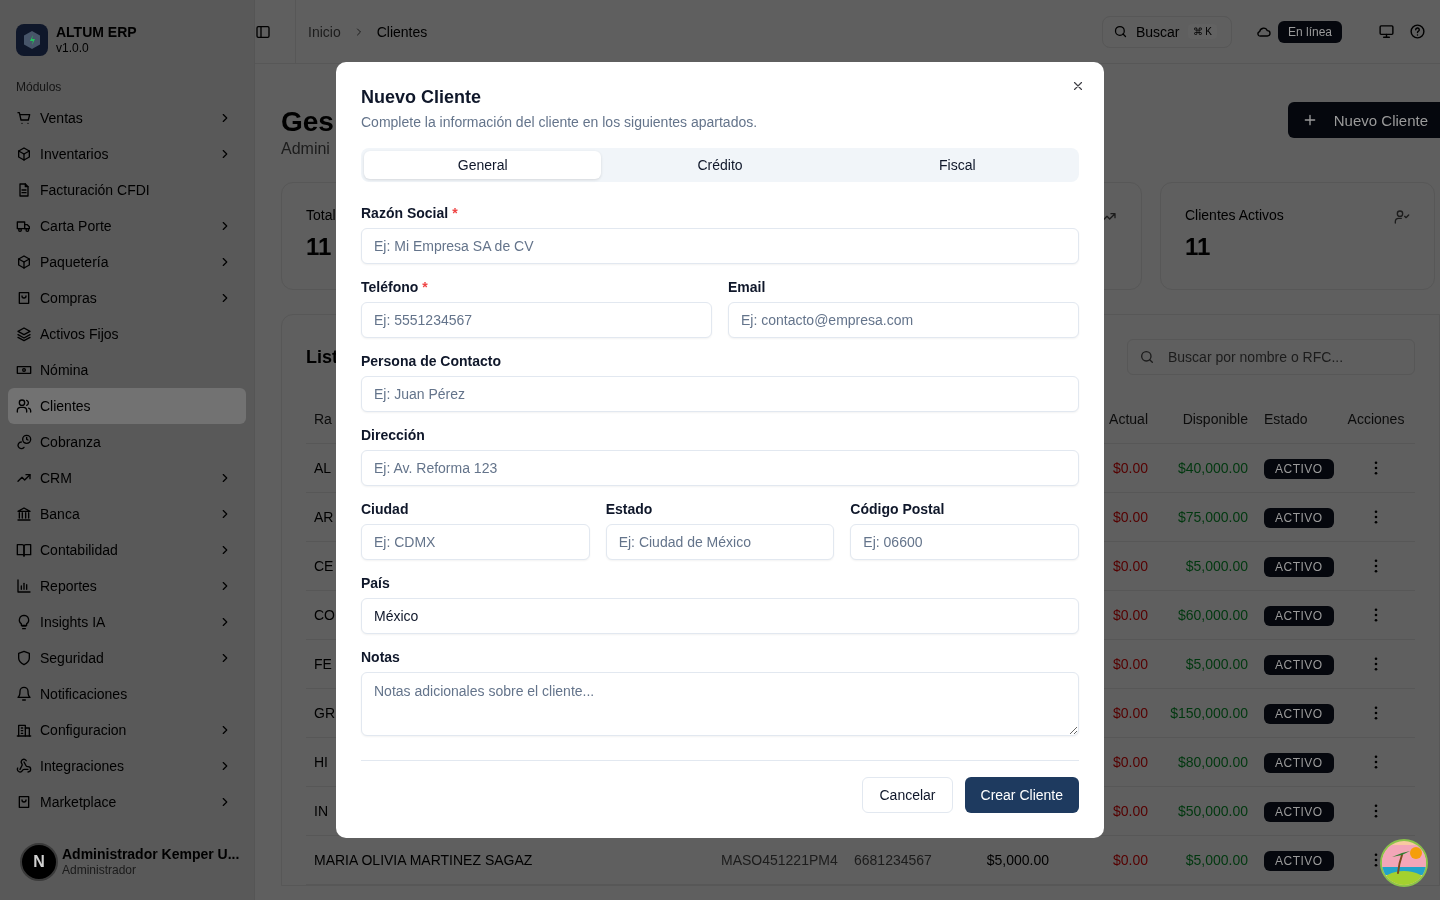 Image resolution: width=1440 pixels, height=900 pixels. What do you see at coordinates (39, 862) in the screenshot?
I see `user-avatar: N` at bounding box center [39, 862].